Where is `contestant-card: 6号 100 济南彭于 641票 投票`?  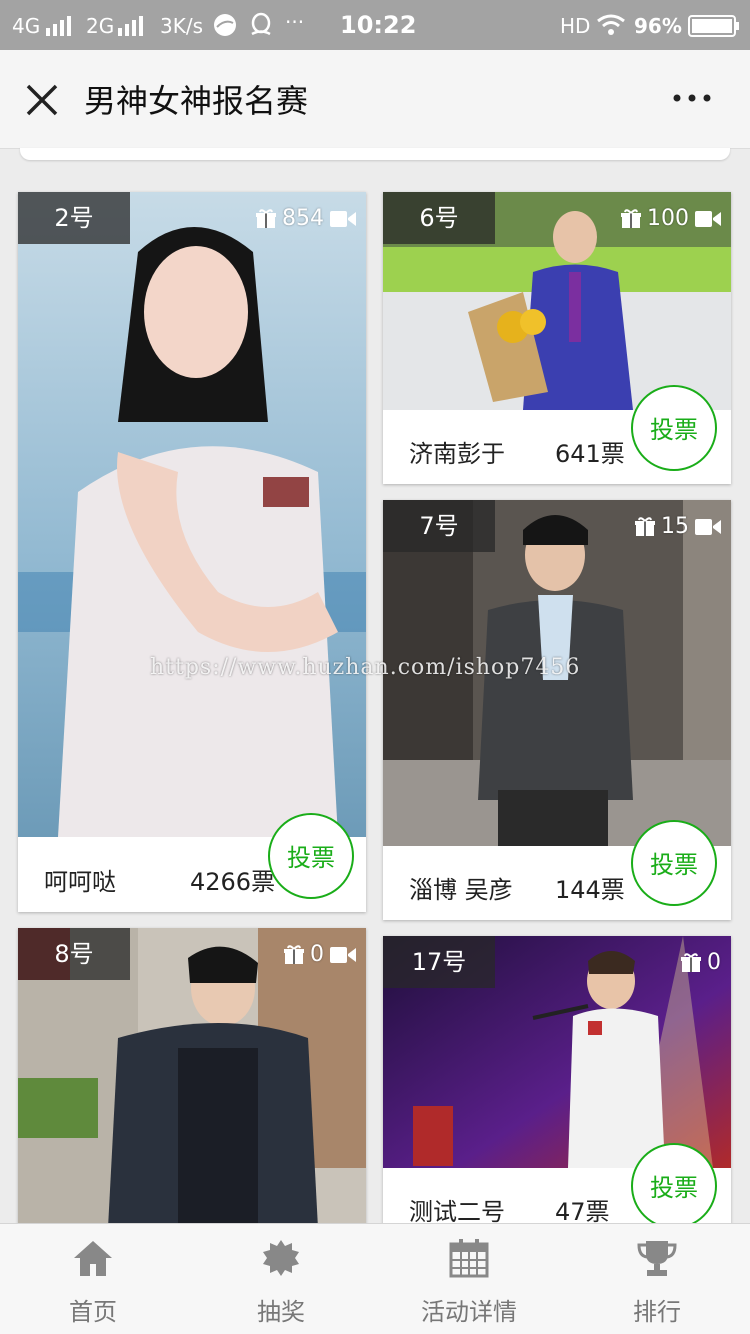
contestant-card: 6号 100 济南彭于 641票 投票 is located at coordinates (557, 338).